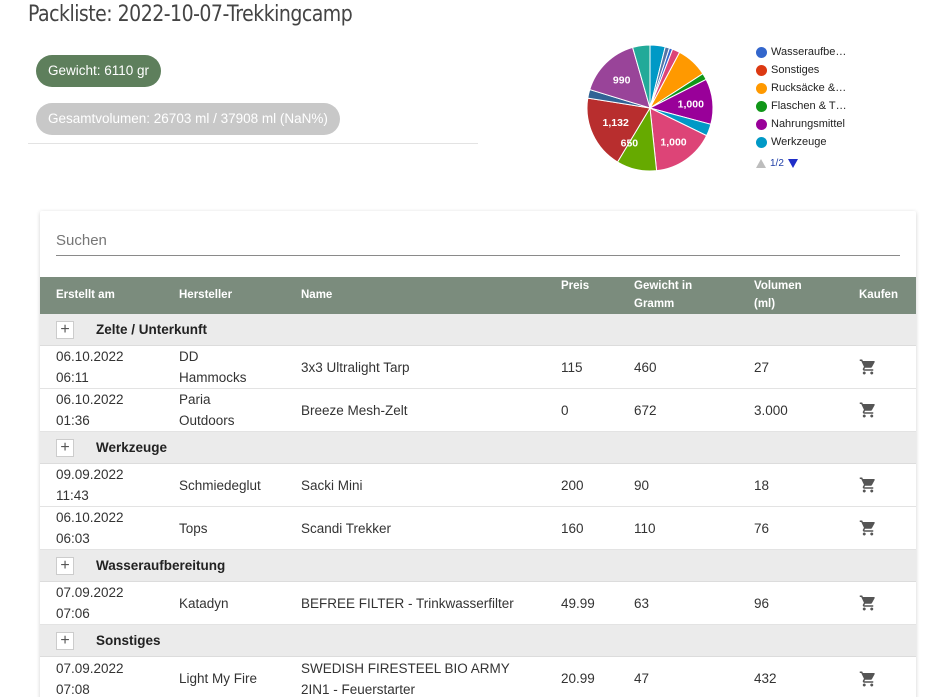  I want to click on cell-name: BEFREE FILTER - Trinkwasserfilter, so click(425, 603).